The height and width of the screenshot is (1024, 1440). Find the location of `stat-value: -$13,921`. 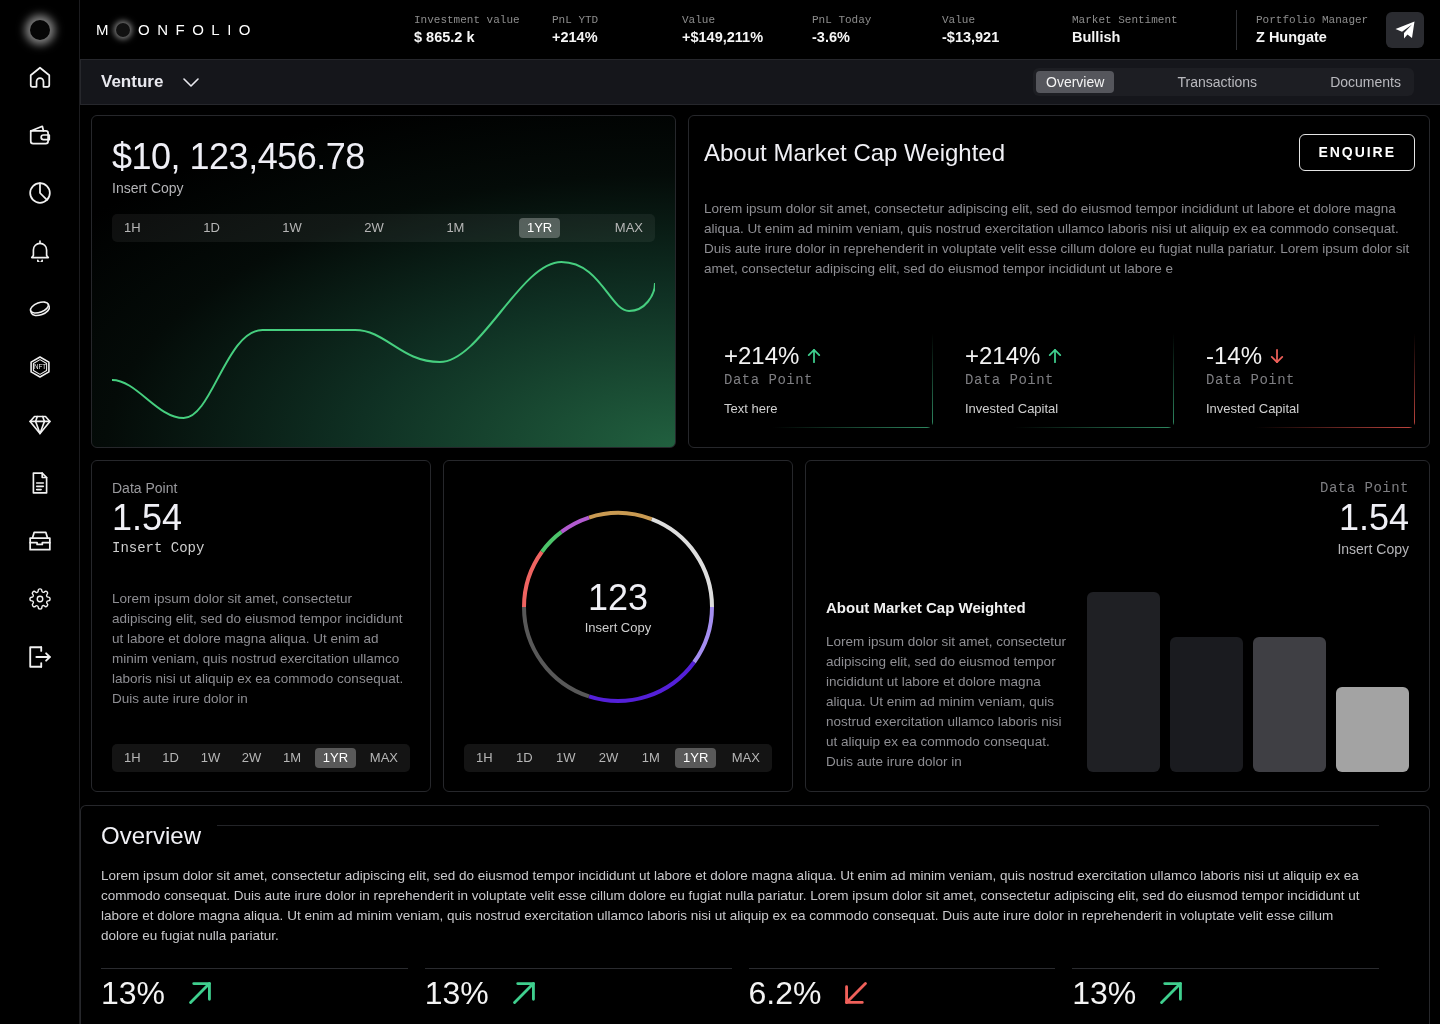

stat-value: -$13,921 is located at coordinates (971, 37).